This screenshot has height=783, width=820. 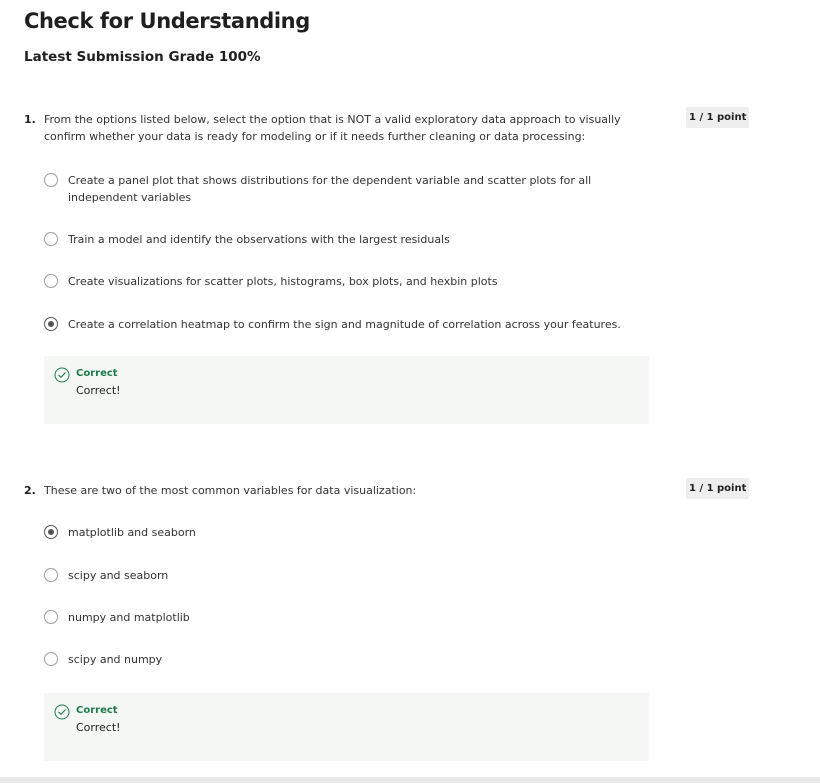 I want to click on answer-option: numpy and matplotlib, so click(x=344, y=618).